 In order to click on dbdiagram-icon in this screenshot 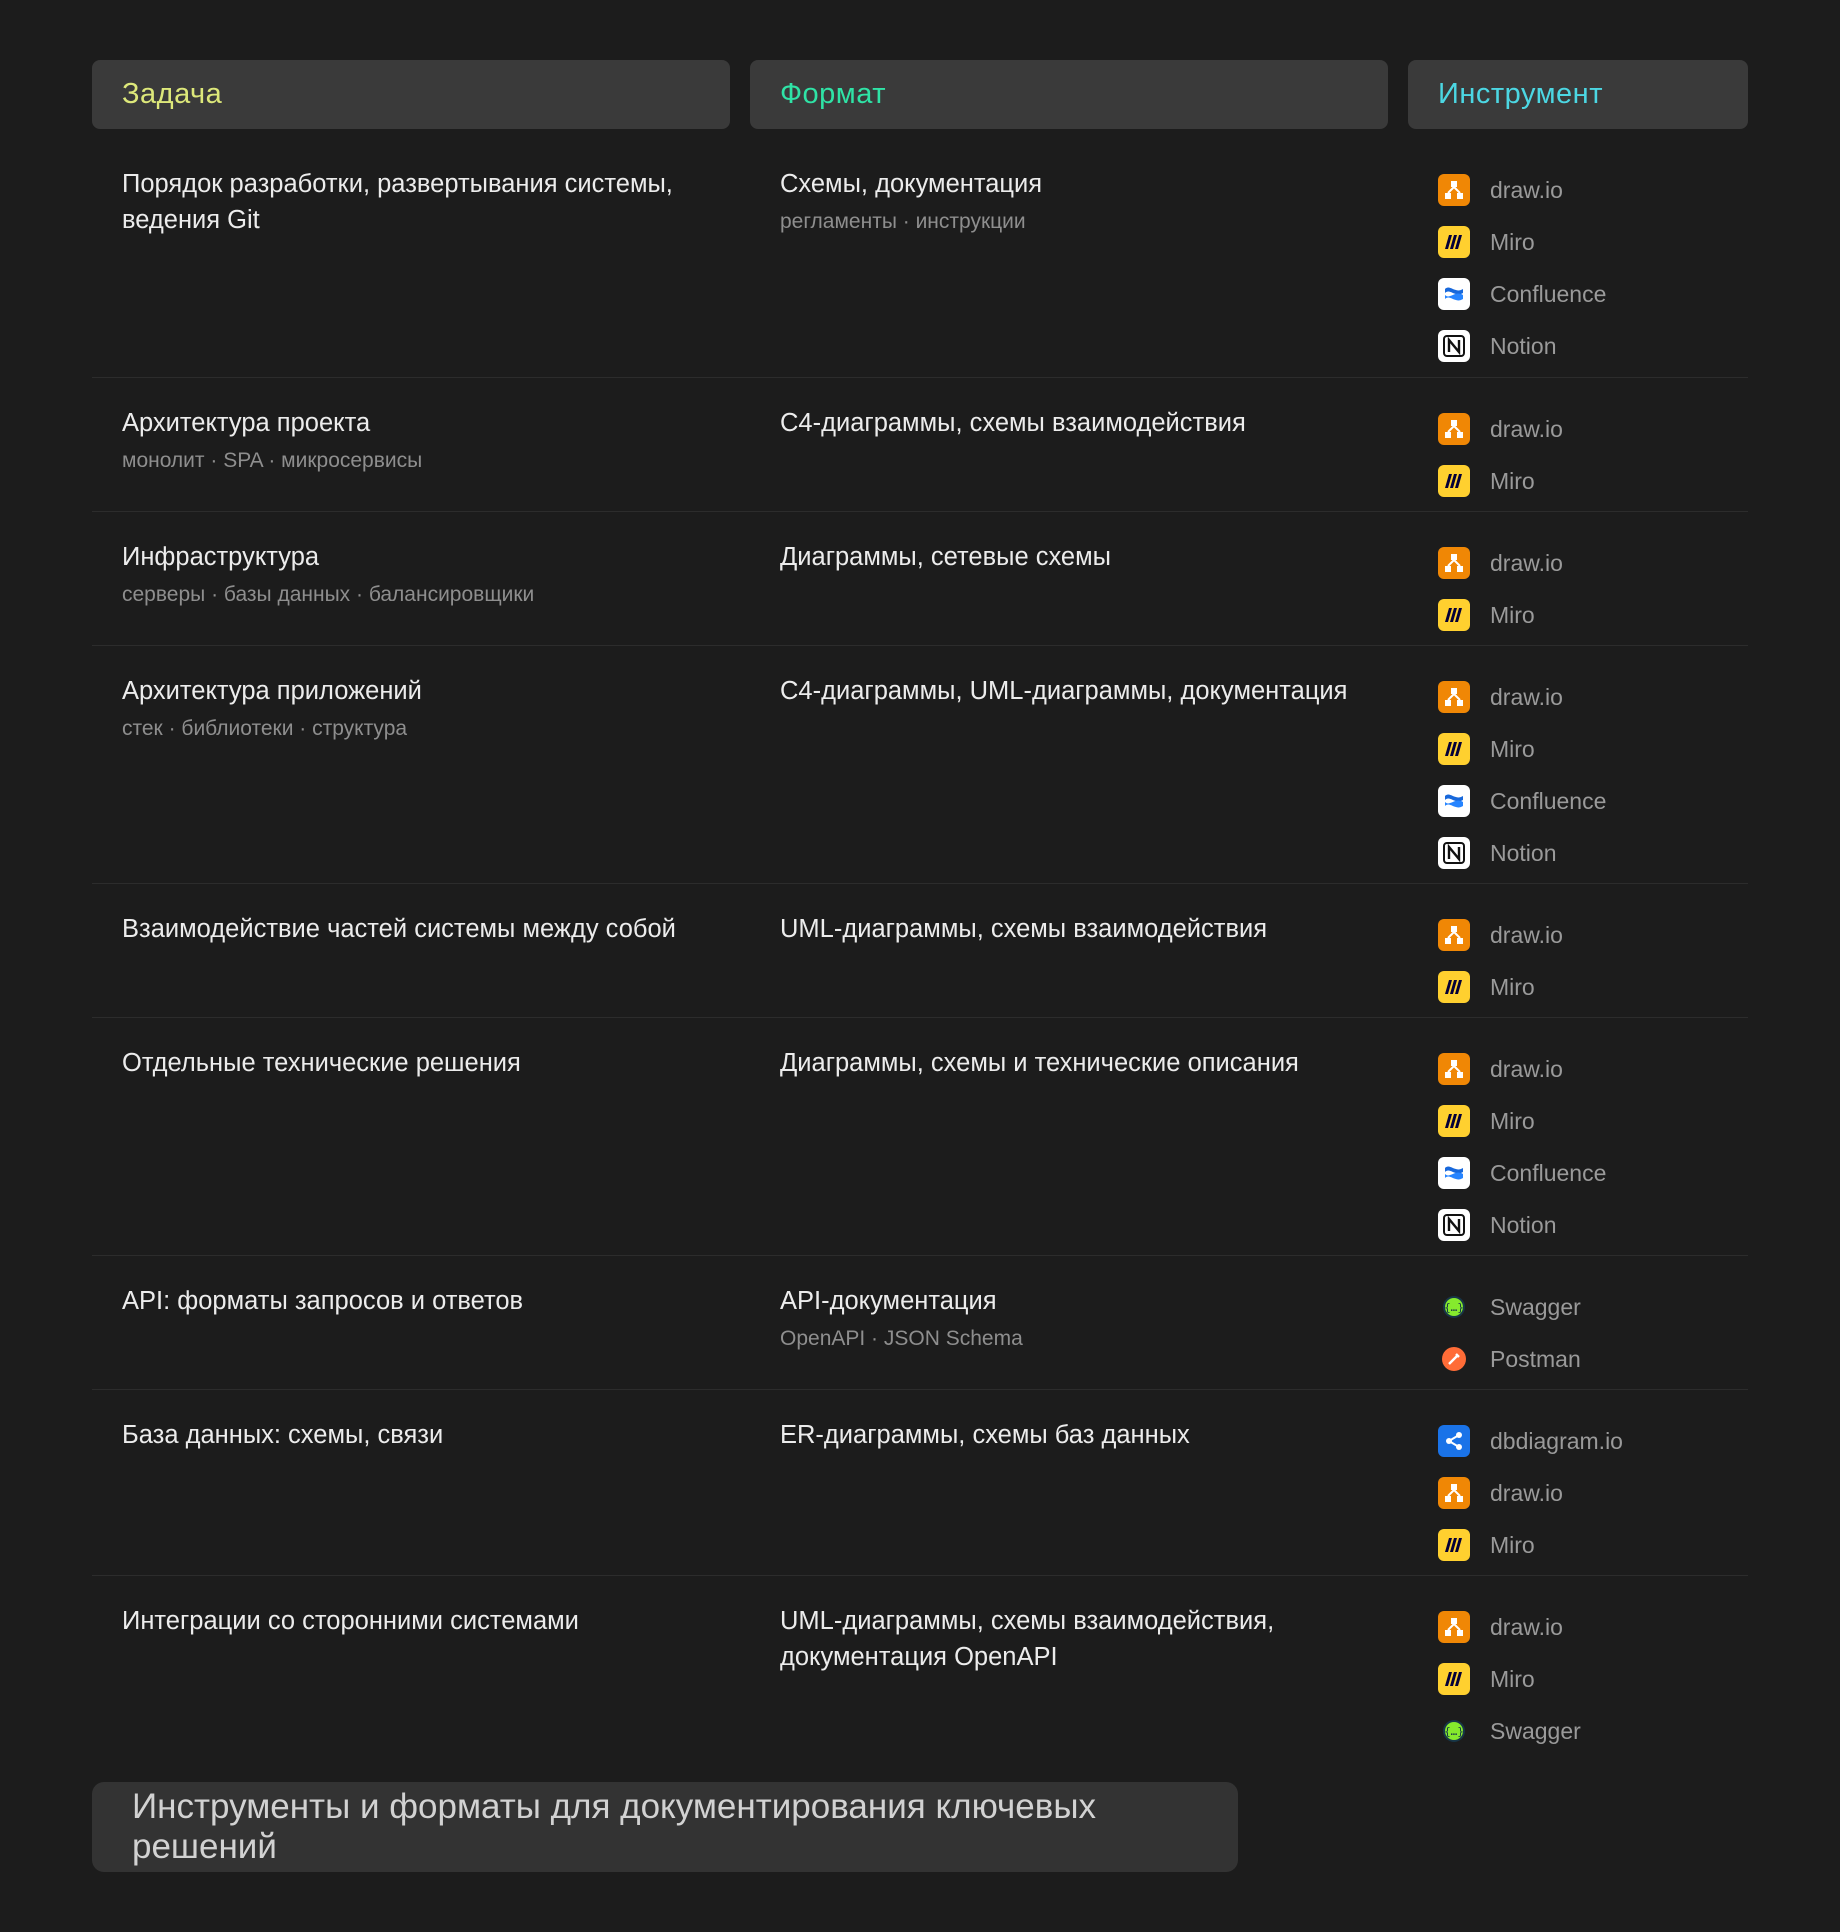, I will do `click(1454, 1441)`.